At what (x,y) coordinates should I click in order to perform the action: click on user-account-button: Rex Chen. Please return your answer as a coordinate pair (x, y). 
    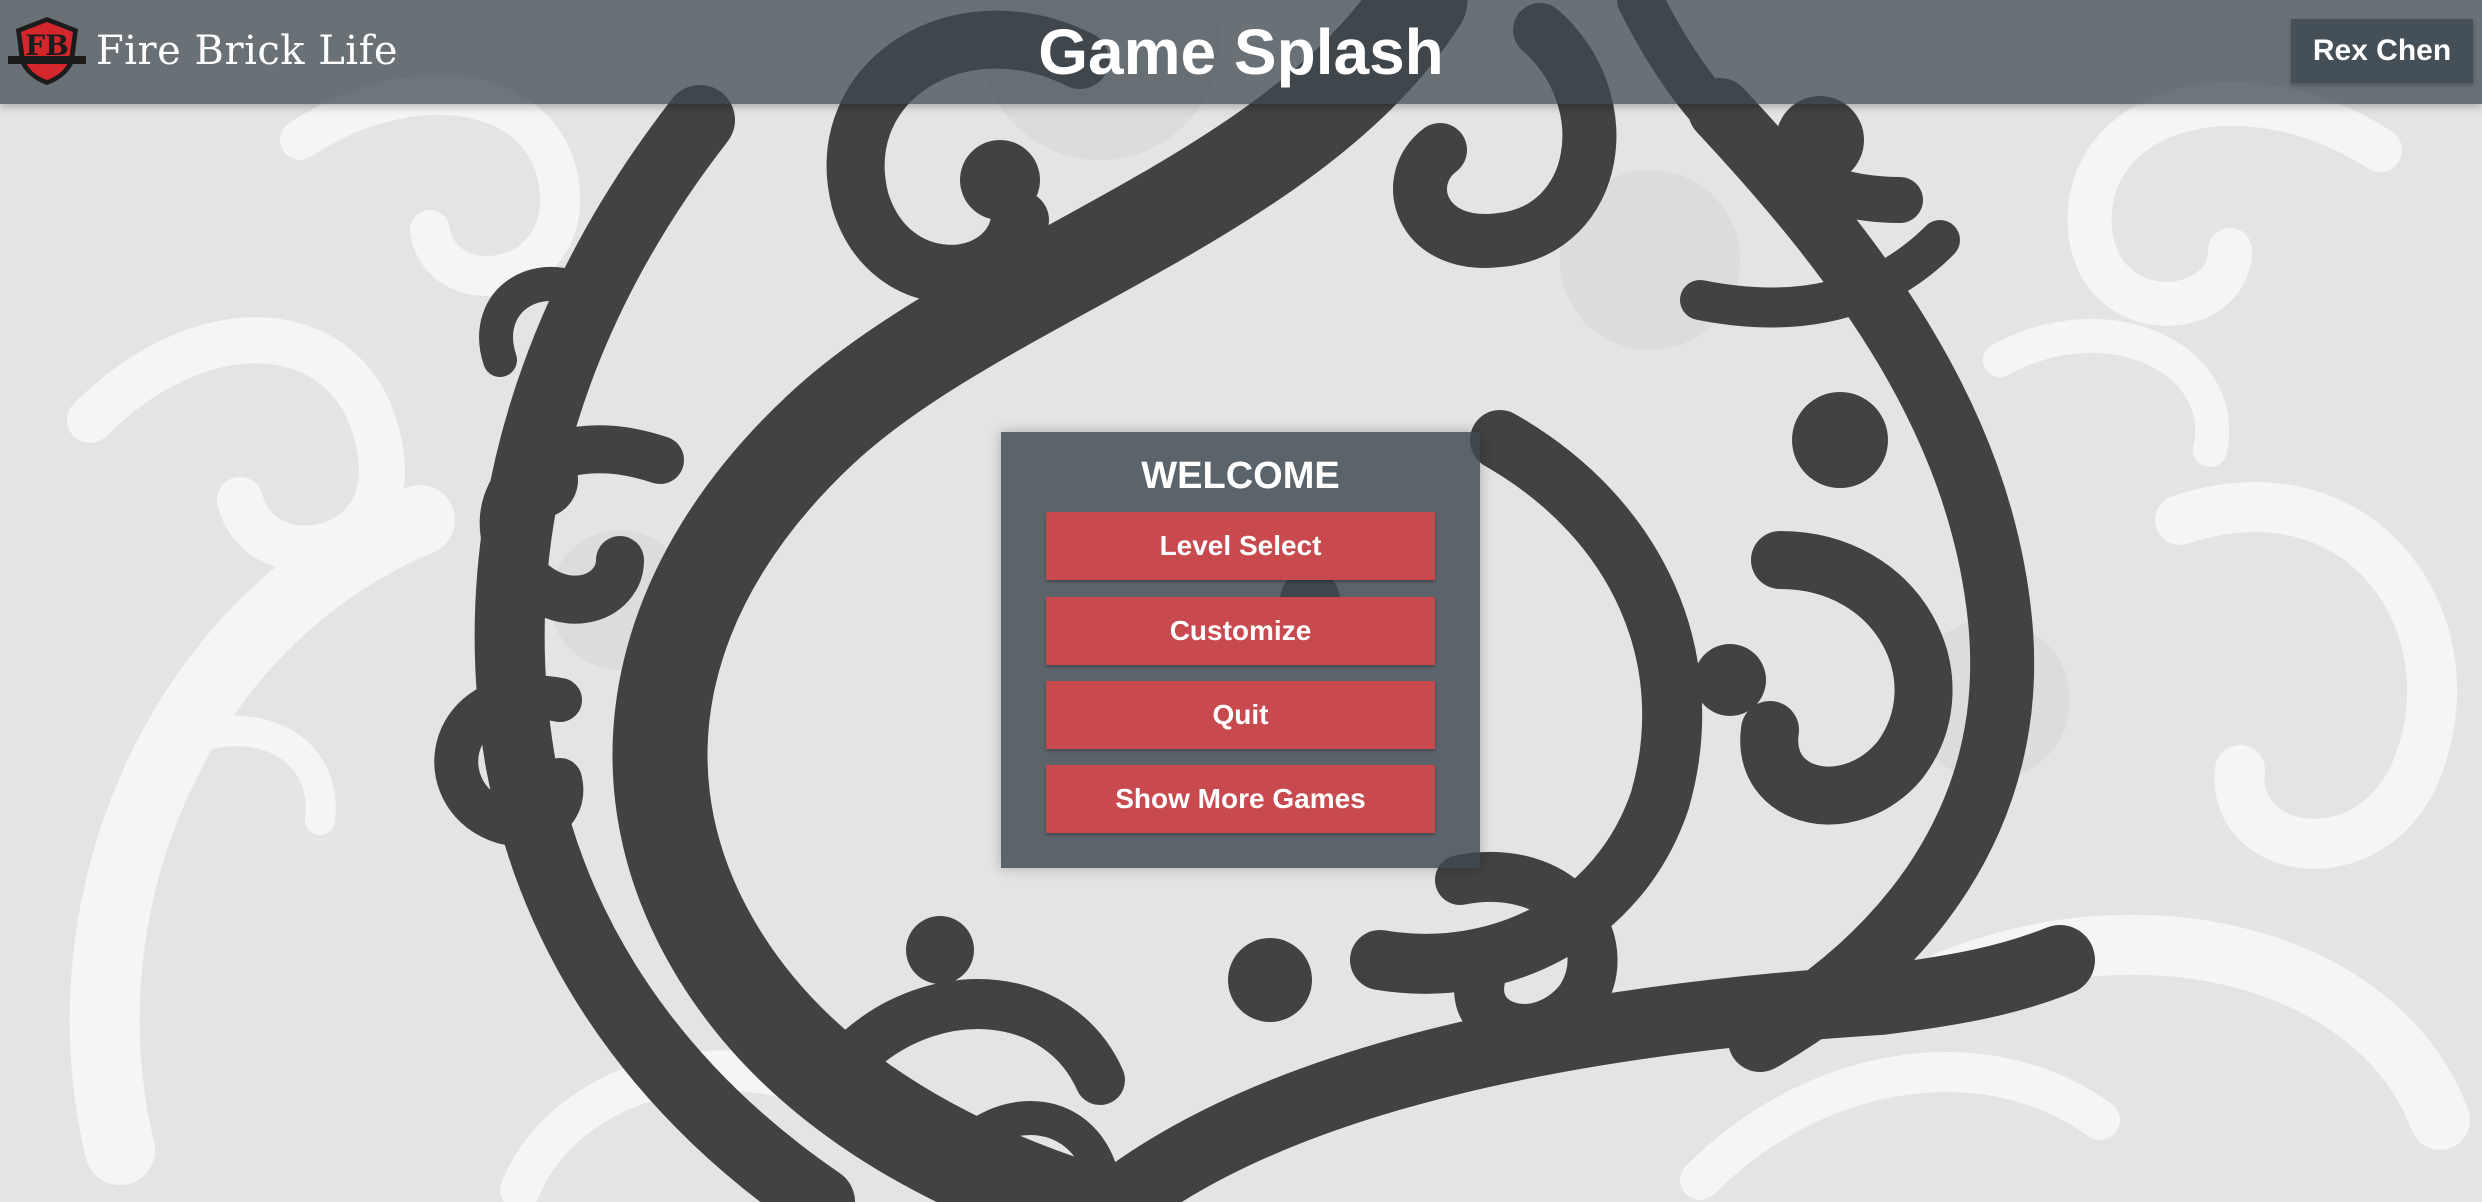
    Looking at the image, I should click on (2382, 51).